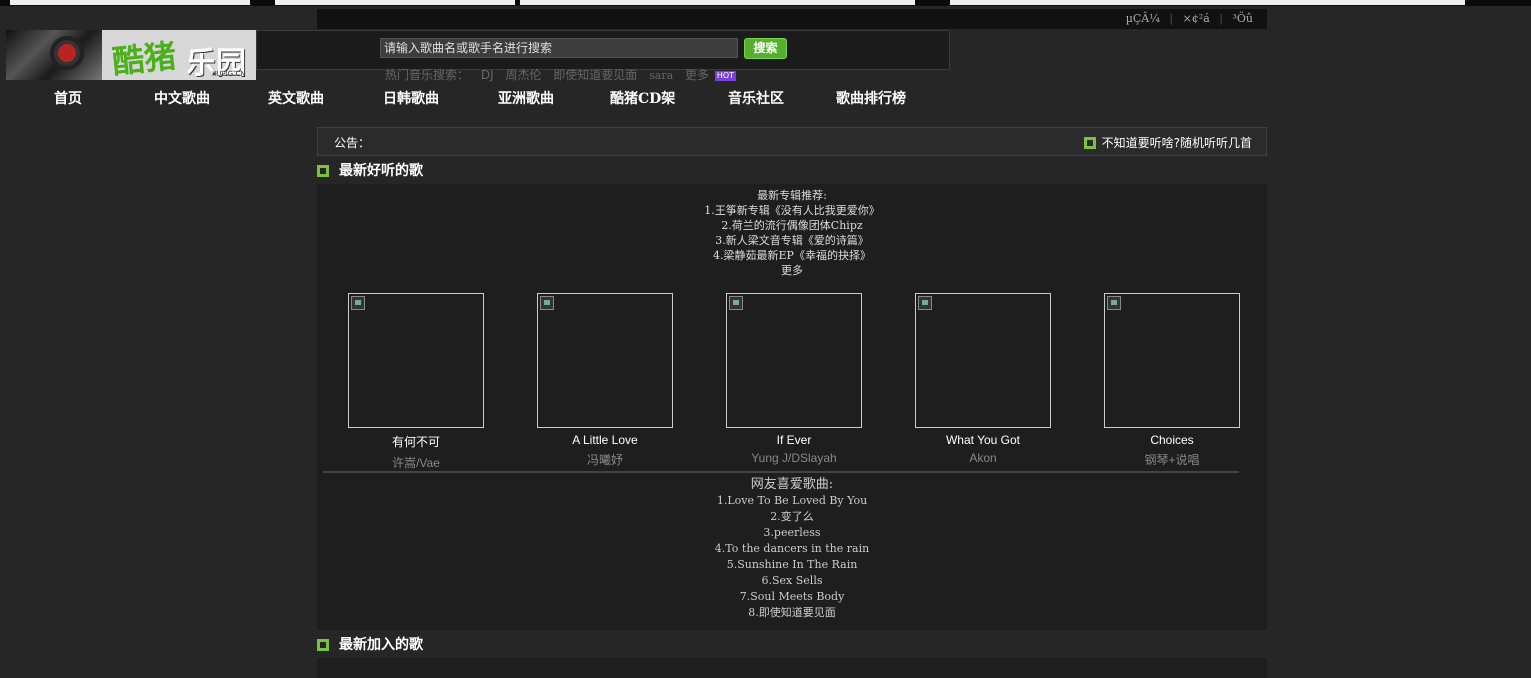 The image size is (1531, 678). Describe the element at coordinates (756, 99) in the screenshot. I see `nav-community: 音乐社区` at that location.